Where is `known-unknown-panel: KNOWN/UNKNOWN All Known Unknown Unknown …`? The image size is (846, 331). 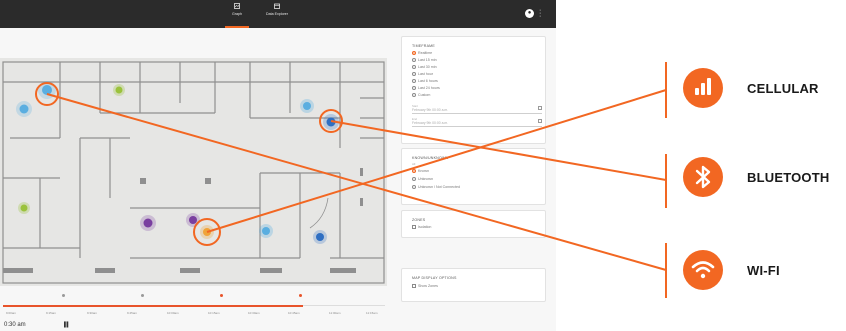 known-unknown-panel: KNOWN/UNKNOWN All Known Unknown Unknown … is located at coordinates (473, 176).